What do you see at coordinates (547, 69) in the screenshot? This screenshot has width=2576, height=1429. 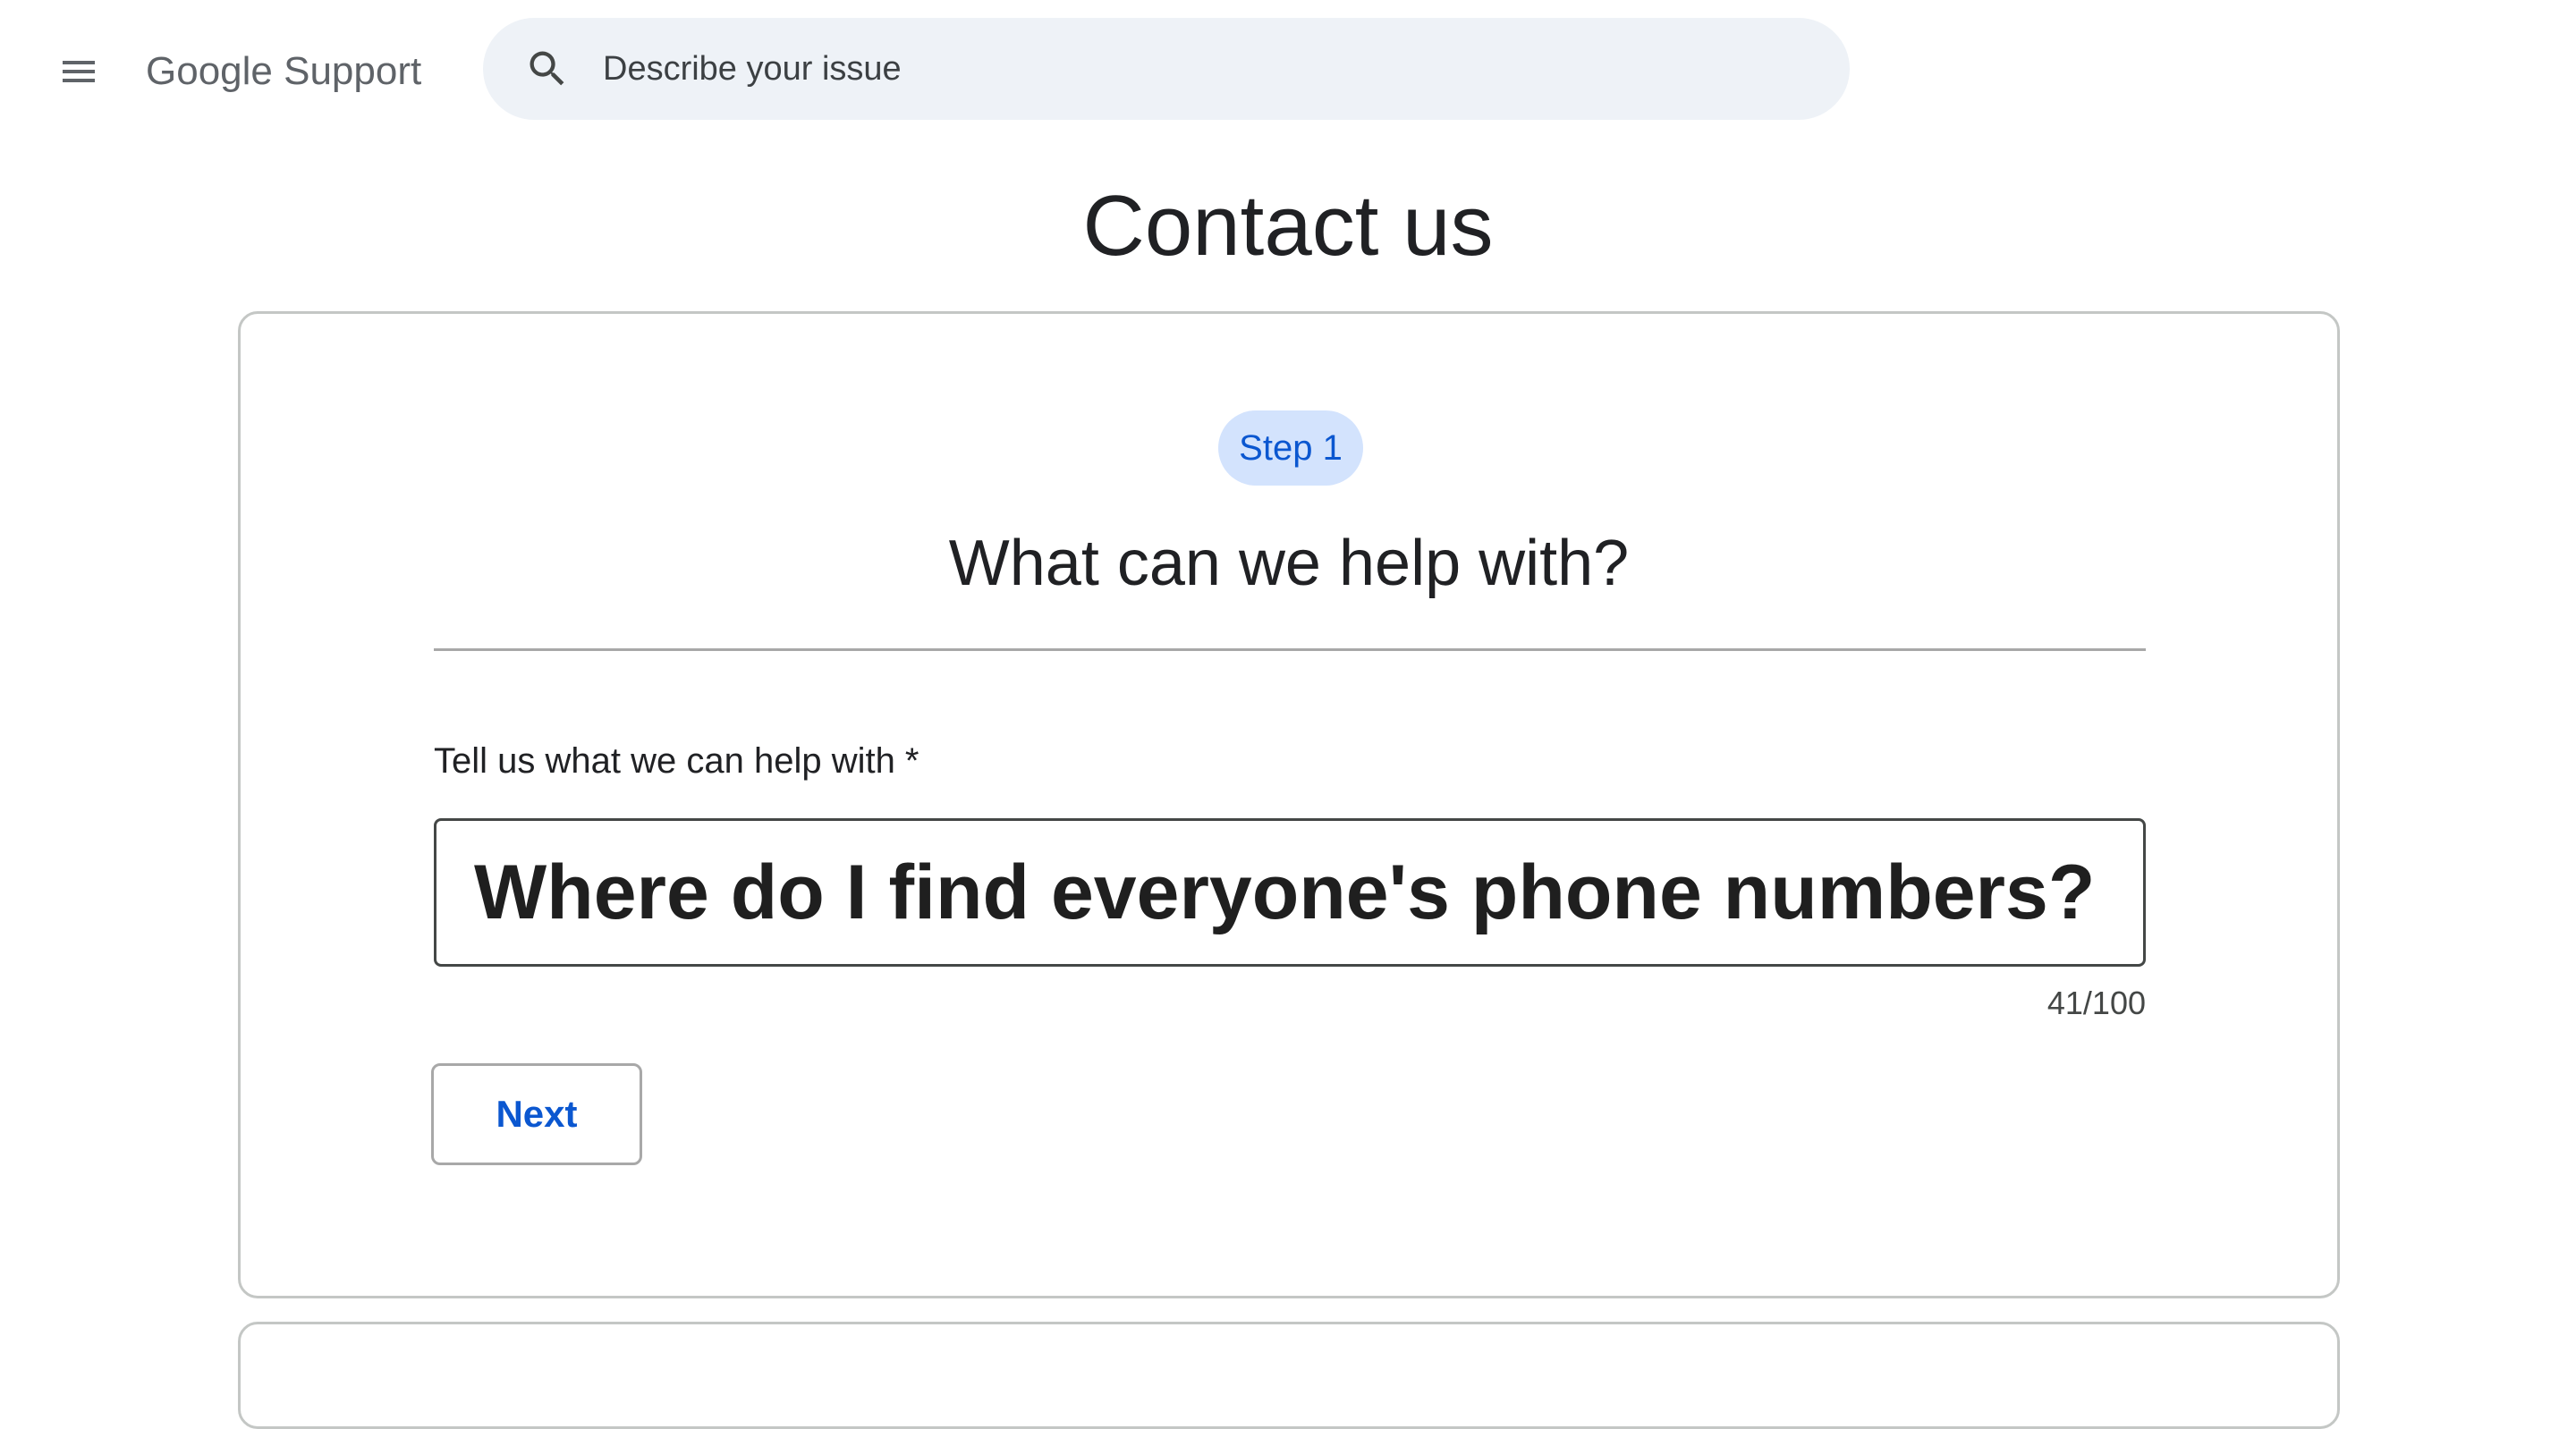 I see `search-icon` at bounding box center [547, 69].